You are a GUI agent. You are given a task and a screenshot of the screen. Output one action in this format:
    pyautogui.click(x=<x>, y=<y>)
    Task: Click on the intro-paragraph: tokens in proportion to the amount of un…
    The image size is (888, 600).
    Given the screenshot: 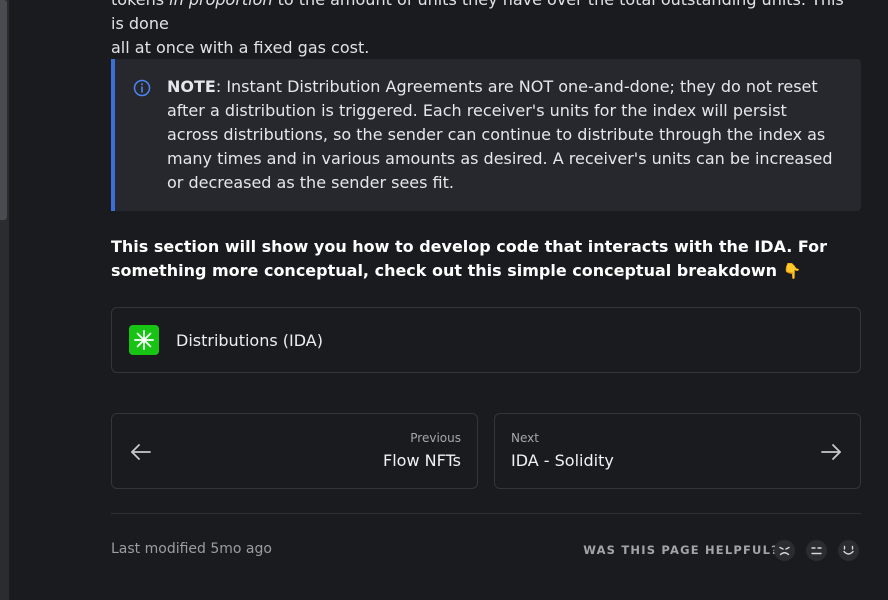 What is the action you would take?
    pyautogui.click(x=486, y=30)
    